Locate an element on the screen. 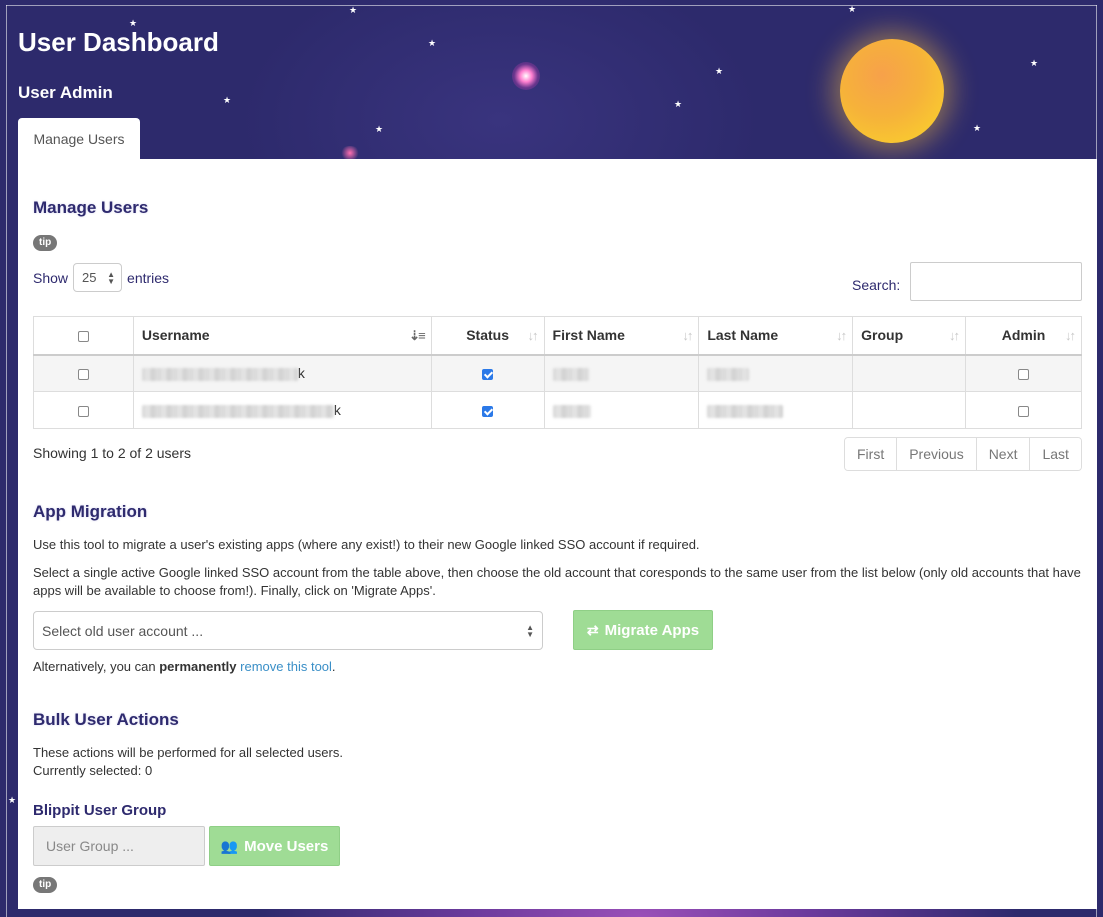 The width and height of the screenshot is (1103, 917). frame-left-line is located at coordinates (6, 461).